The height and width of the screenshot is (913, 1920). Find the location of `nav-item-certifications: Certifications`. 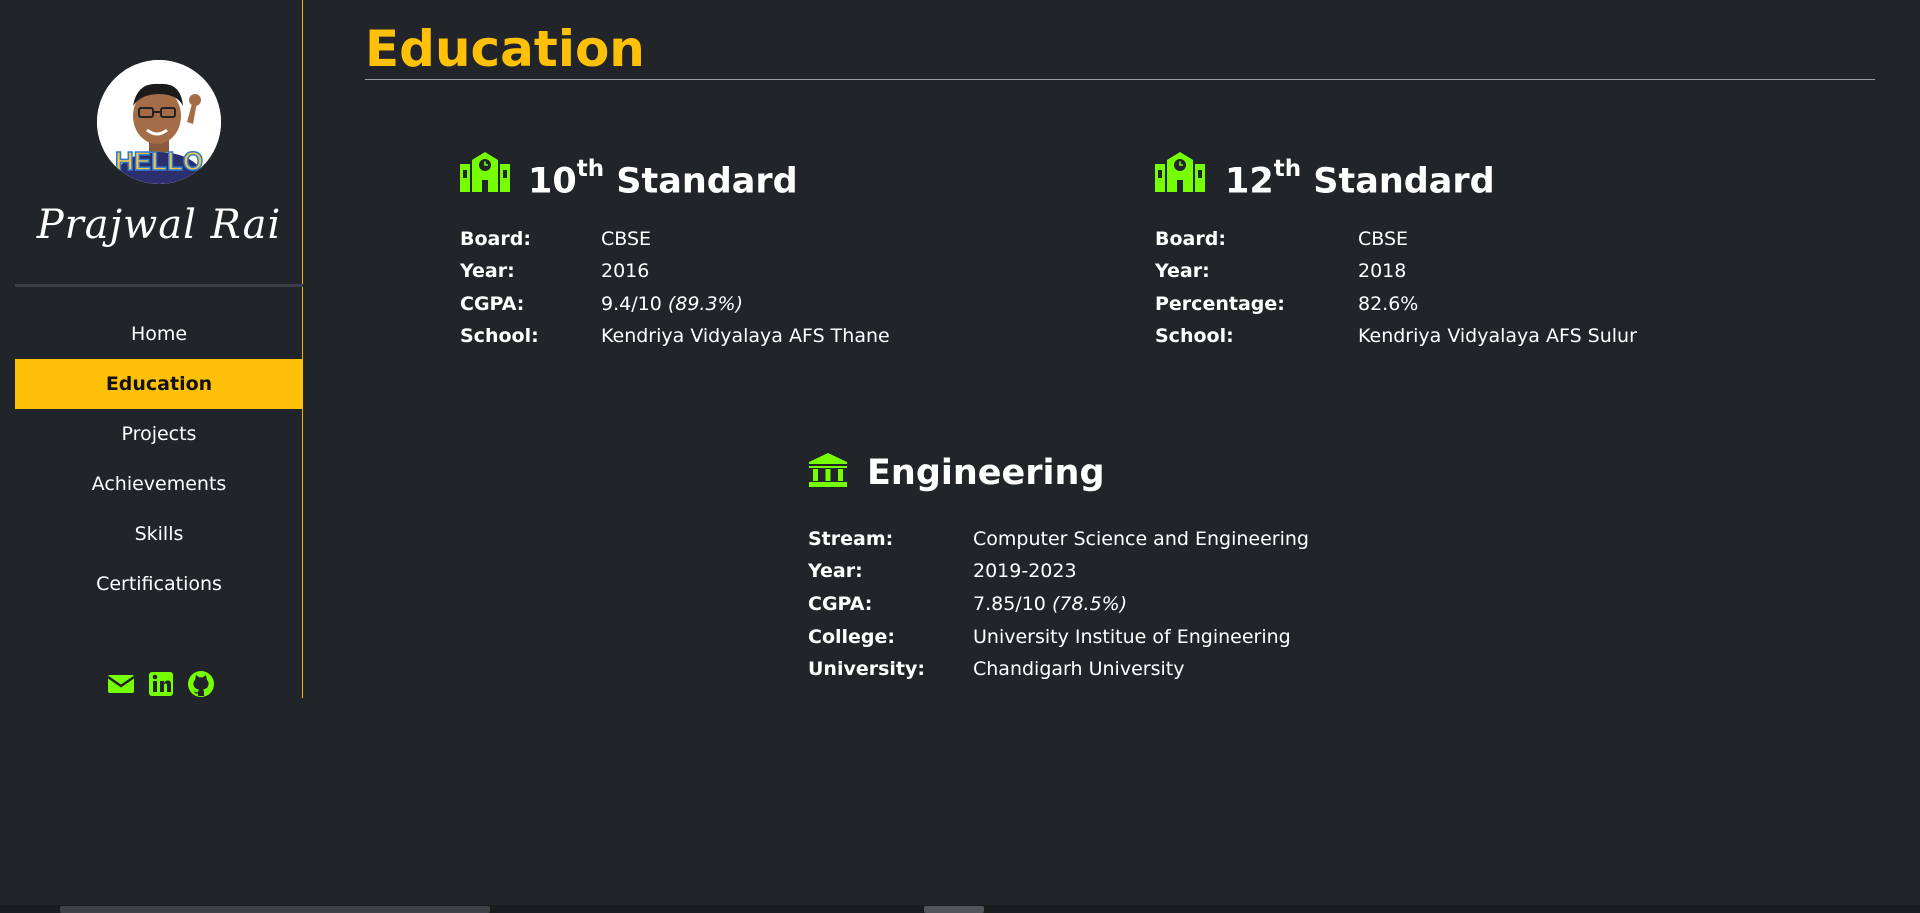

nav-item-certifications: Certifications is located at coordinates (159, 584).